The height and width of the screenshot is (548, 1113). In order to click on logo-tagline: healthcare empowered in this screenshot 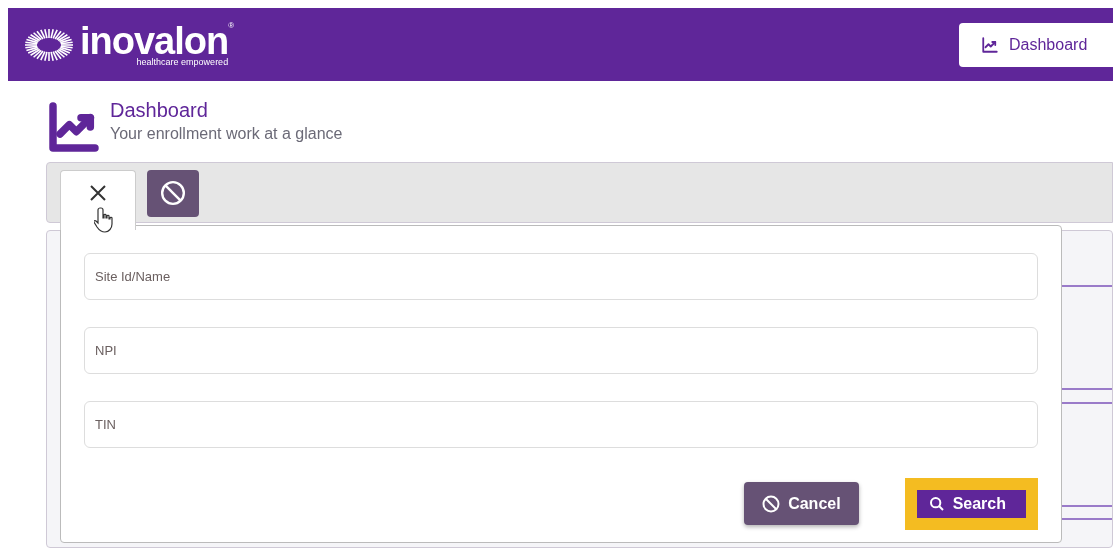, I will do `click(182, 62)`.